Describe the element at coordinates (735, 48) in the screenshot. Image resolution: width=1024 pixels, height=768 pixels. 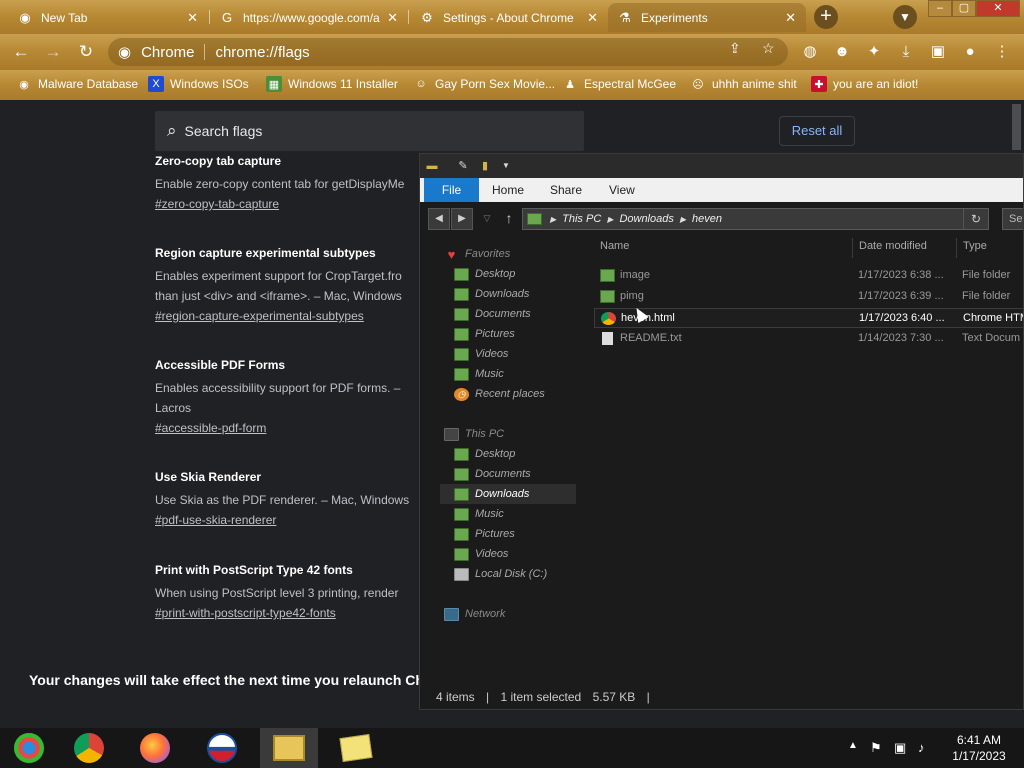
I see `share-icon: ⇪` at that location.